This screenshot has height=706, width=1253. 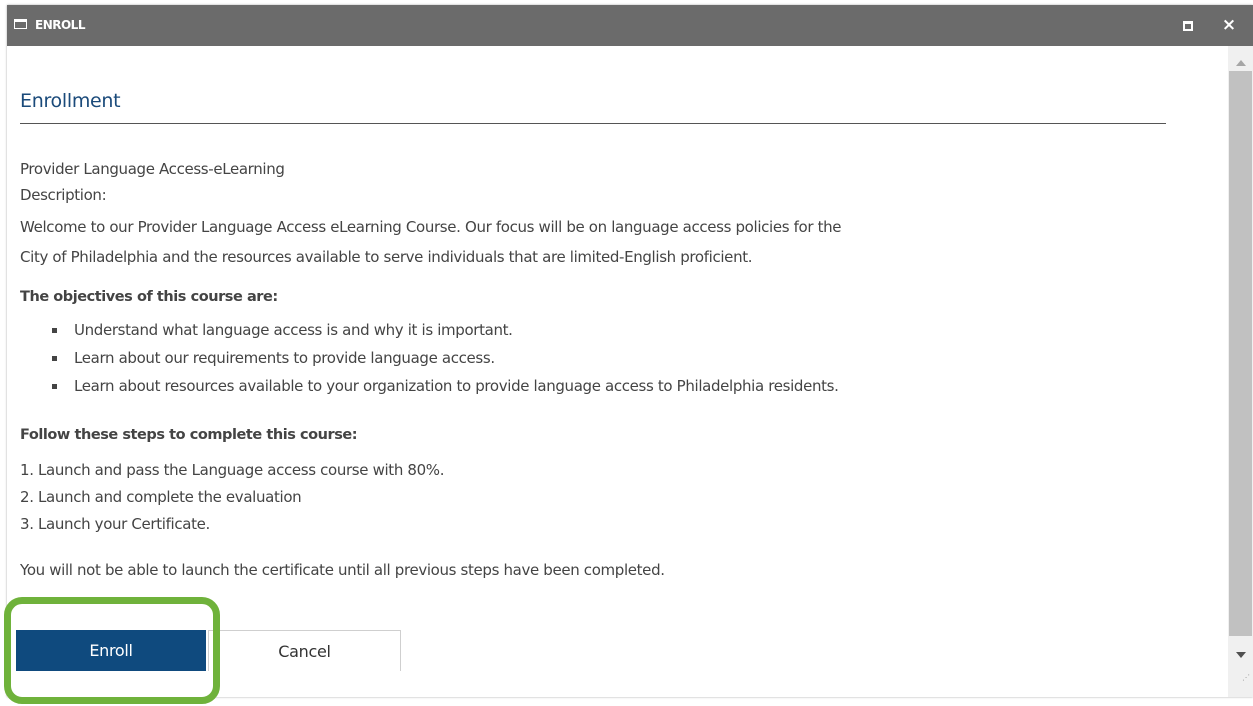 What do you see at coordinates (1229, 25) in the screenshot?
I see `close-icon: ×` at bounding box center [1229, 25].